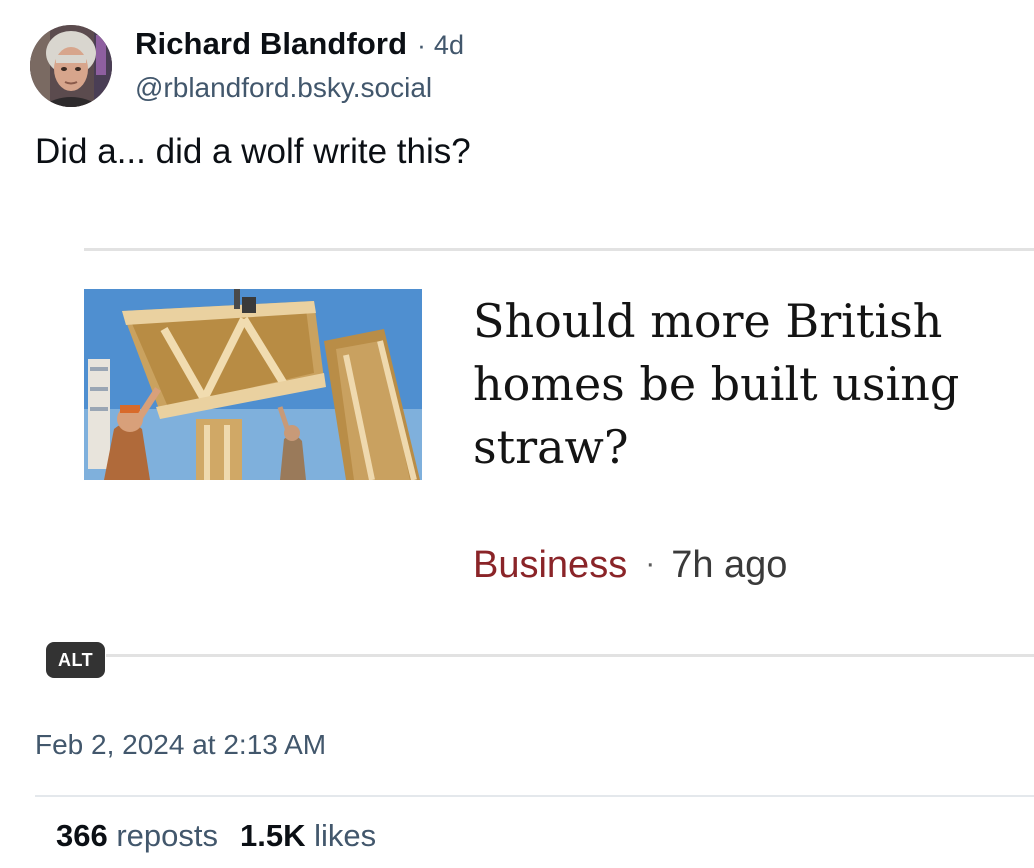  Describe the element at coordinates (534, 796) in the screenshot. I see `stats-divider` at that location.